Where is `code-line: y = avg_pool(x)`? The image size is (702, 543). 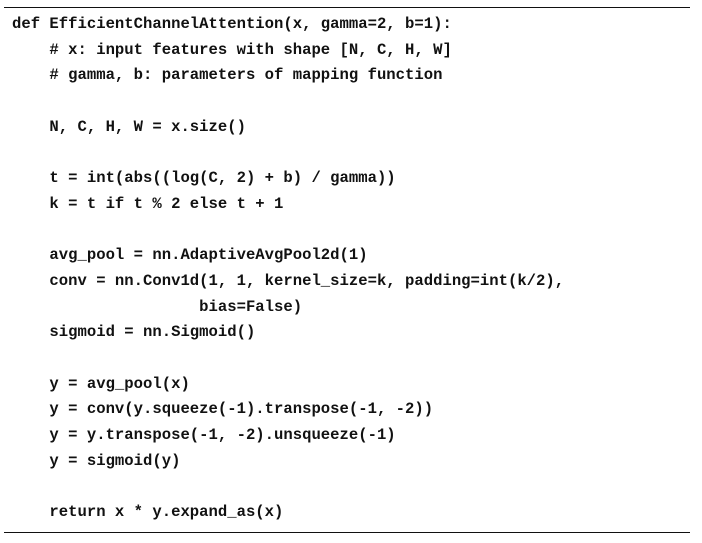
code-line: y = avg_pool(x) is located at coordinates (101, 383).